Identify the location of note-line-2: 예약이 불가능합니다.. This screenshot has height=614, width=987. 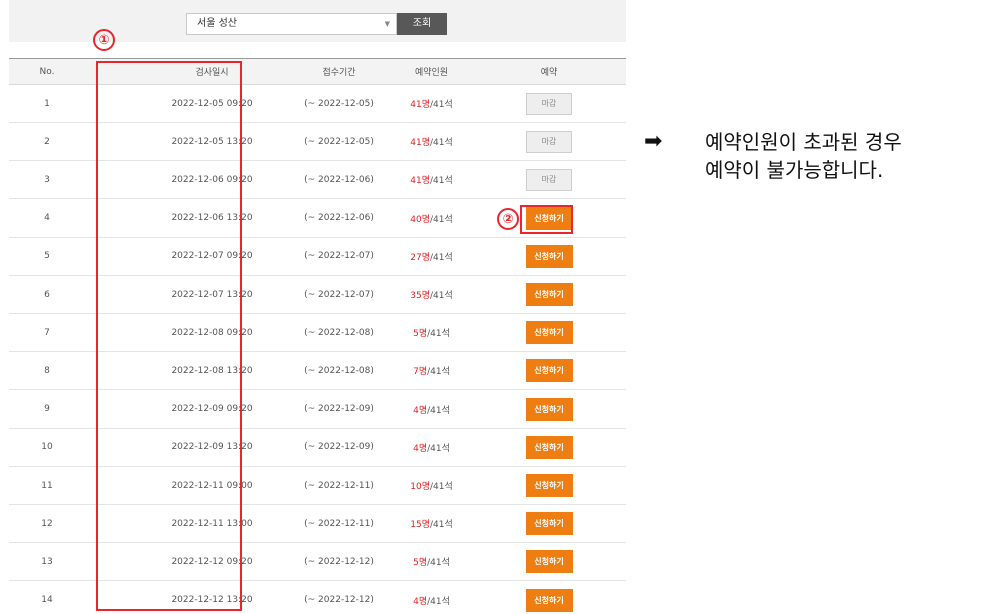
(794, 170).